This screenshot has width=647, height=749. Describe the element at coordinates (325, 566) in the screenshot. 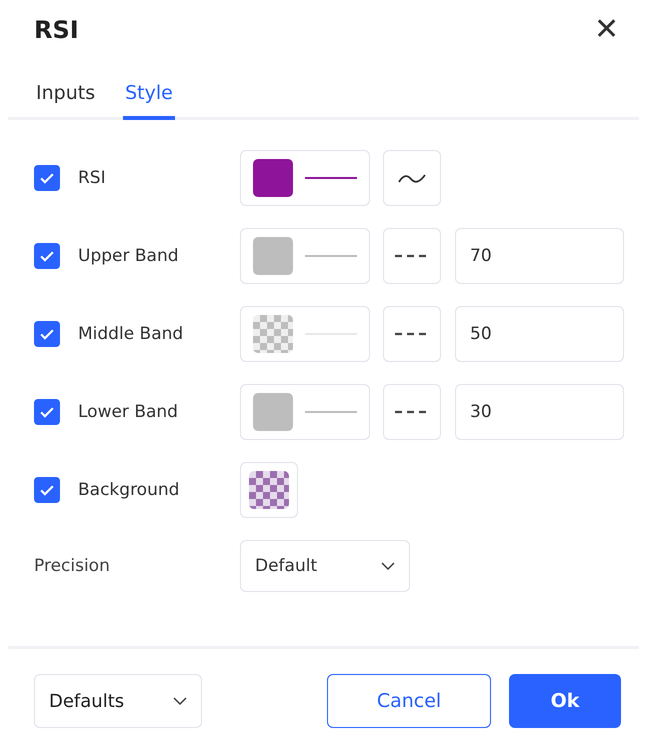

I see `precision-dropdown: Default` at that location.